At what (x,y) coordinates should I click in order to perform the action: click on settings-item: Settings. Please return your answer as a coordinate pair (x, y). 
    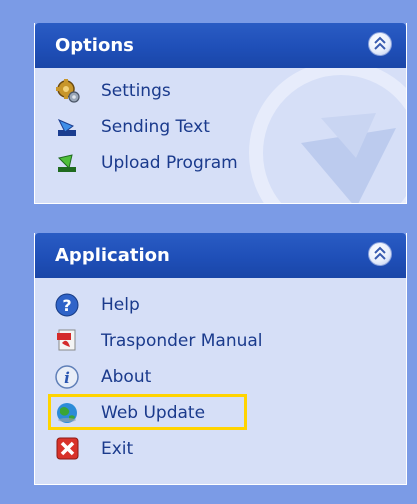
    Looking at the image, I should click on (113, 91).